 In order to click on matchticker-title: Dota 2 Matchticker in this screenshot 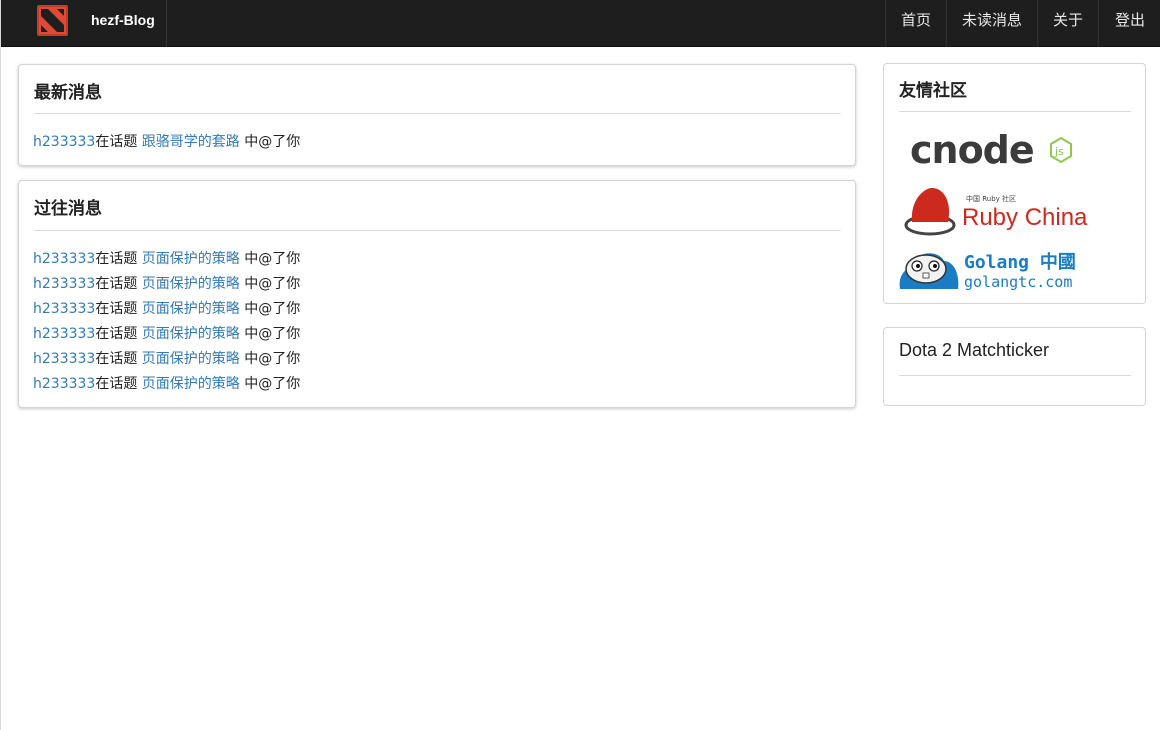, I will do `click(974, 350)`.